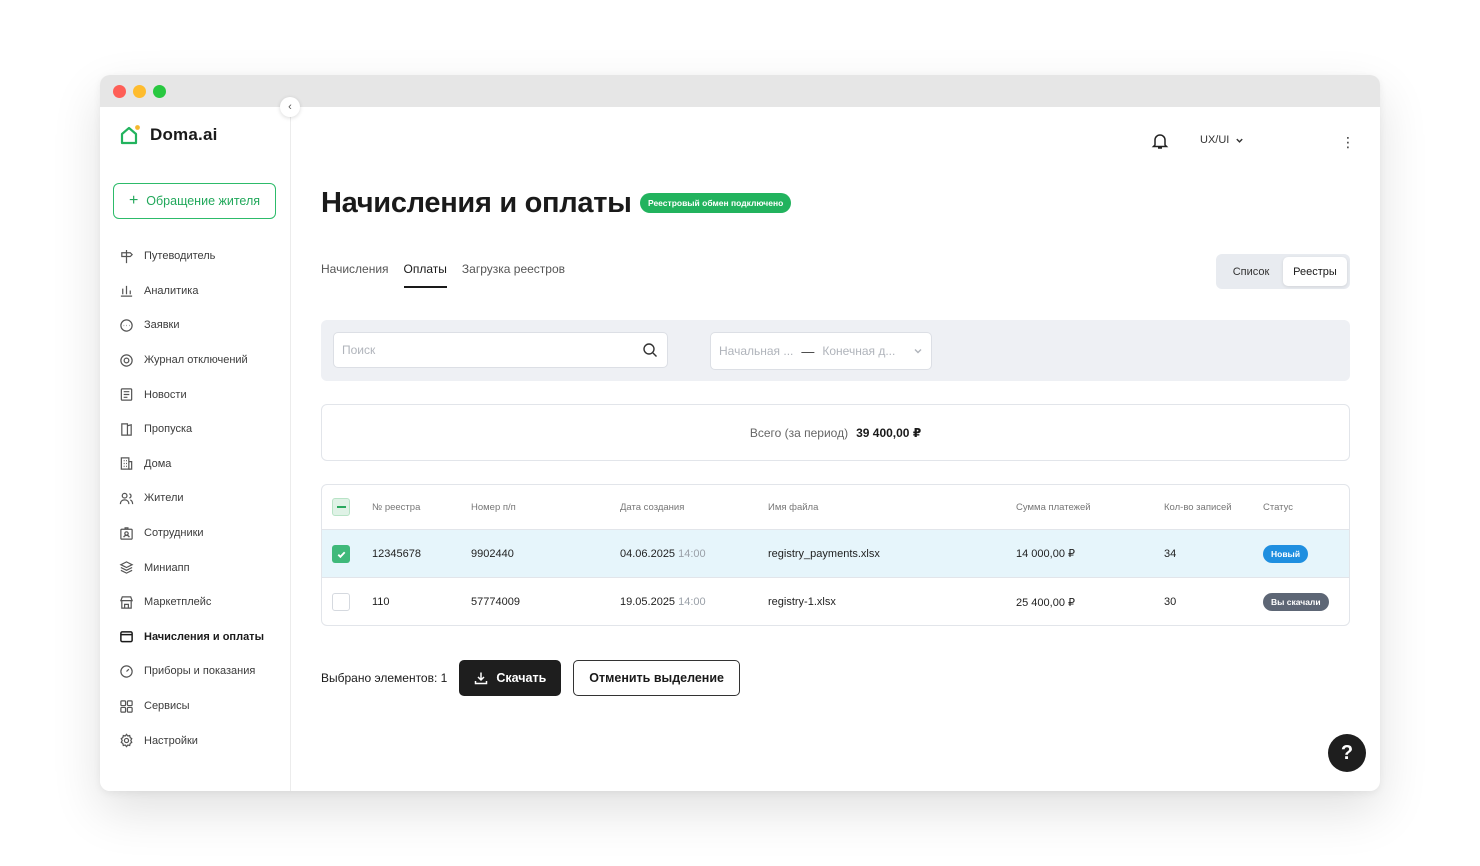 The width and height of the screenshot is (1480, 866). I want to click on sidebar-item-analytics: Аналитика, so click(191, 291).